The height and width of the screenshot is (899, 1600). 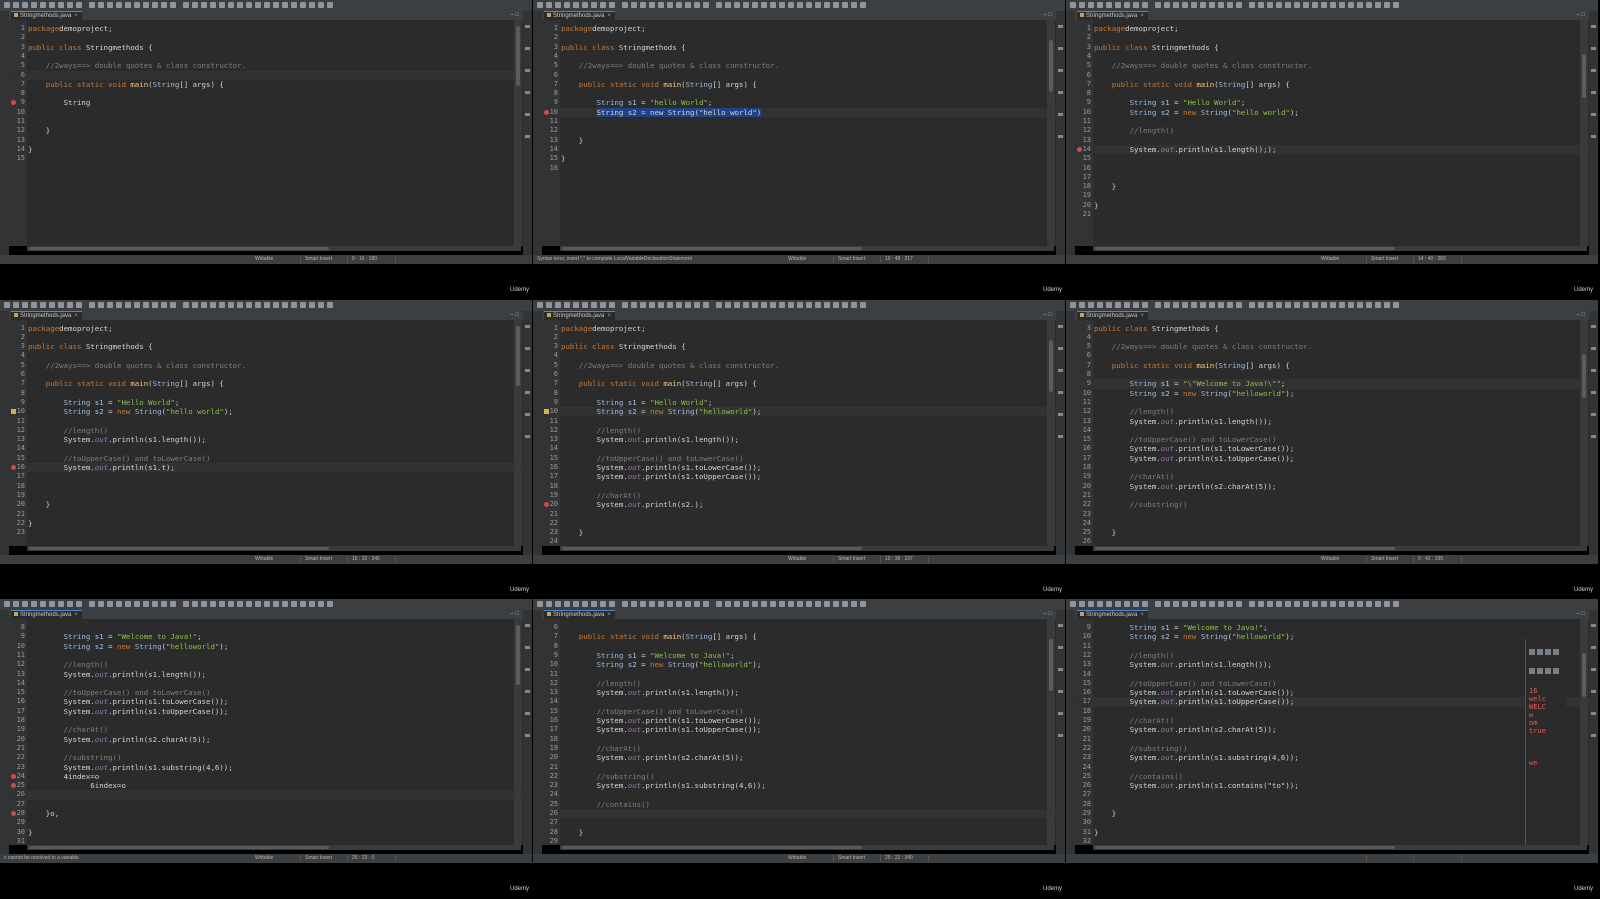 I want to click on editor-tab-stringmethods: Stringmethods.java ×, so click(x=1112, y=315).